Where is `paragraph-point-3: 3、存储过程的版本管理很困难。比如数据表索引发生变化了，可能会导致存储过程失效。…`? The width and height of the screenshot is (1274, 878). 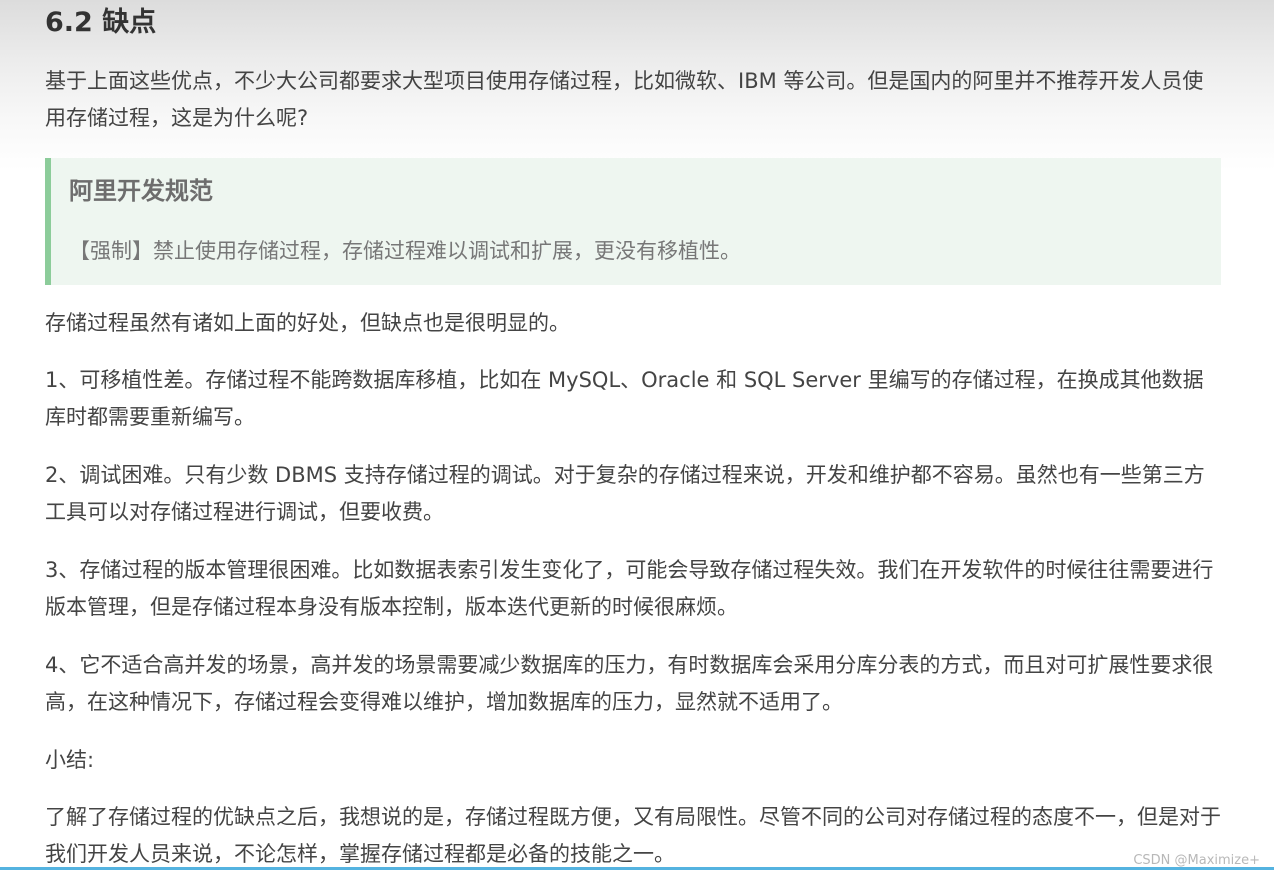
paragraph-point-3: 3、存储过程的版本管理很困难。比如数据表索引发生变化了，可能会导致存储过程失效。… is located at coordinates (629, 588).